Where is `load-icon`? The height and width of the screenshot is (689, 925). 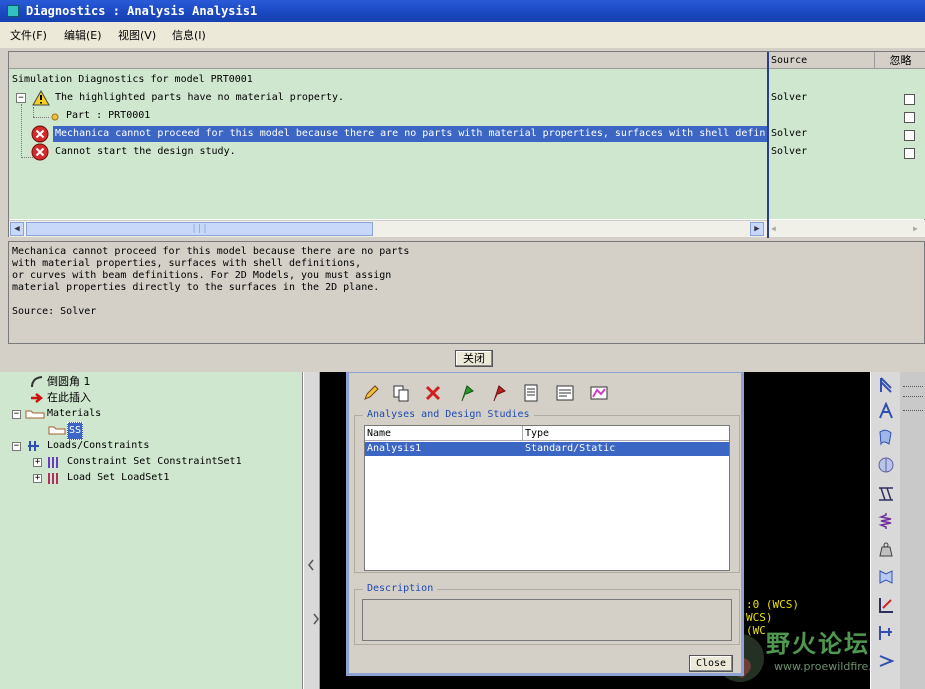
load-icon is located at coordinates (53, 478).